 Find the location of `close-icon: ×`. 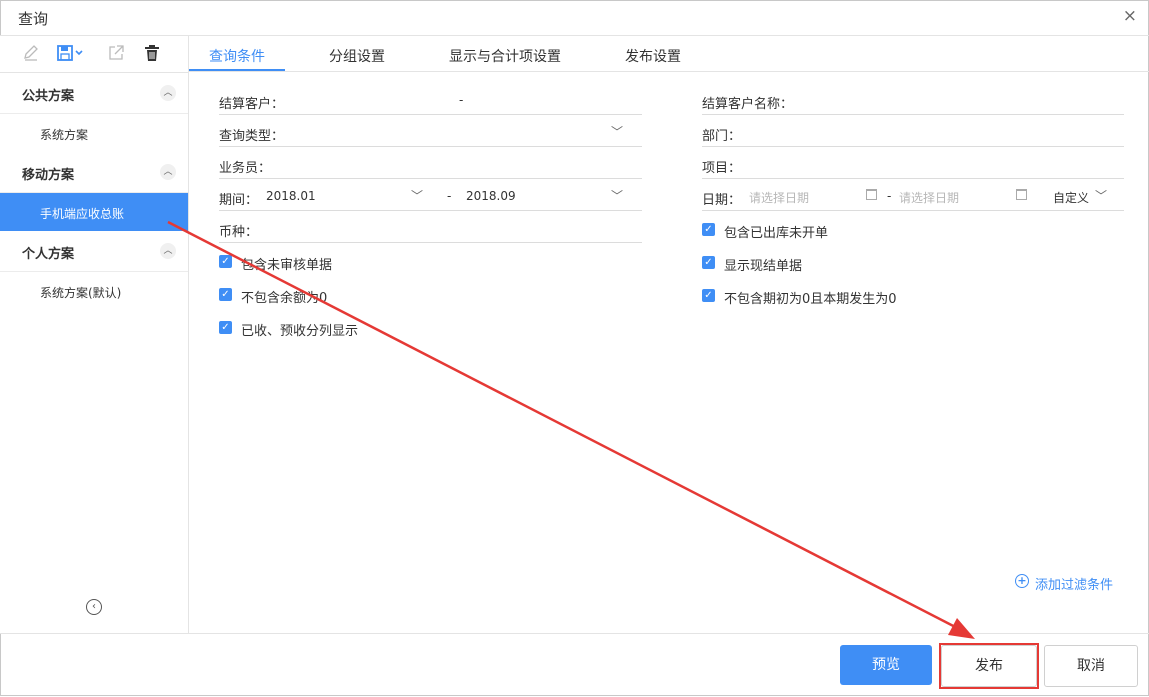

close-icon: × is located at coordinates (1130, 16).